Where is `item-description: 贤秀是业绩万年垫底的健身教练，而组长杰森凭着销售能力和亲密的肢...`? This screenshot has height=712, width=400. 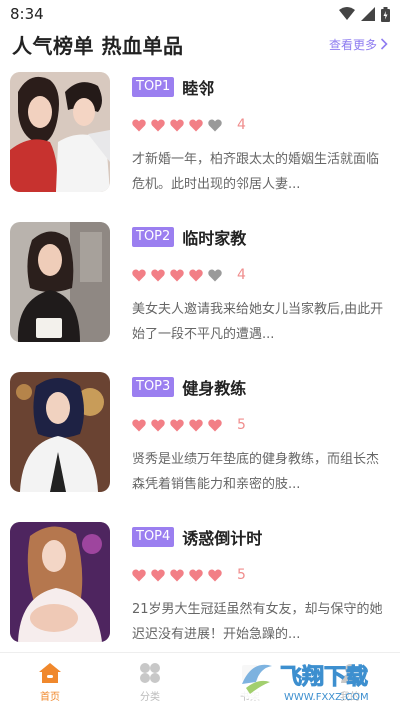
item-description: 贤秀是业绩万年垫底的健身教练，而组长杰森凭着销售能力和亲密的肢... is located at coordinates (256, 472).